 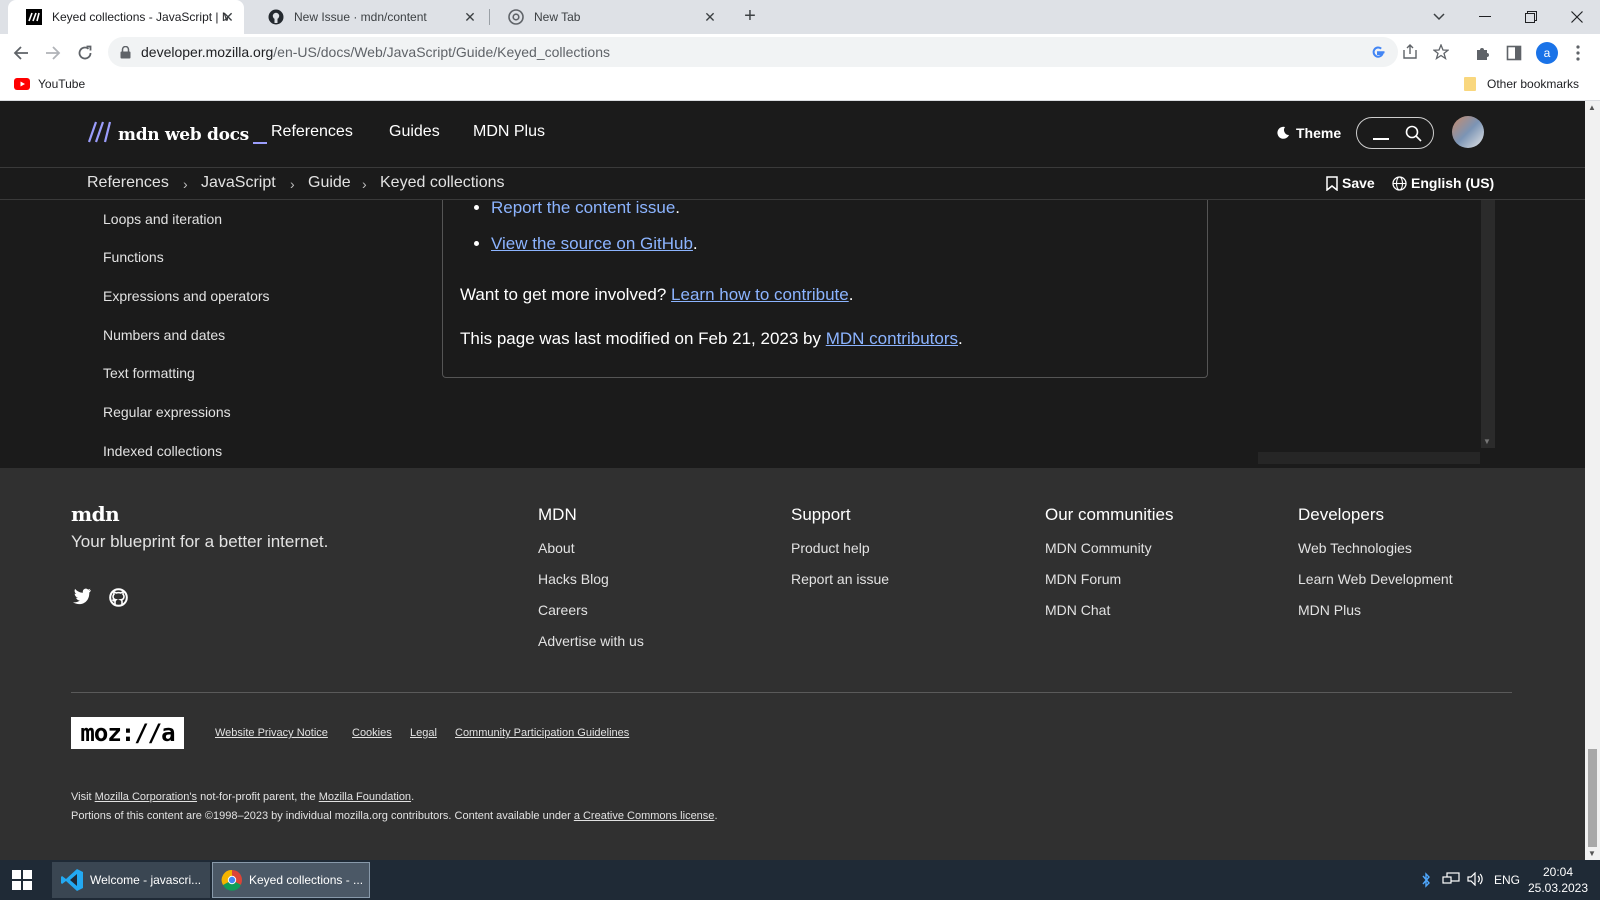 I want to click on other-bookmarks: Other bookmarks, so click(x=1521, y=84).